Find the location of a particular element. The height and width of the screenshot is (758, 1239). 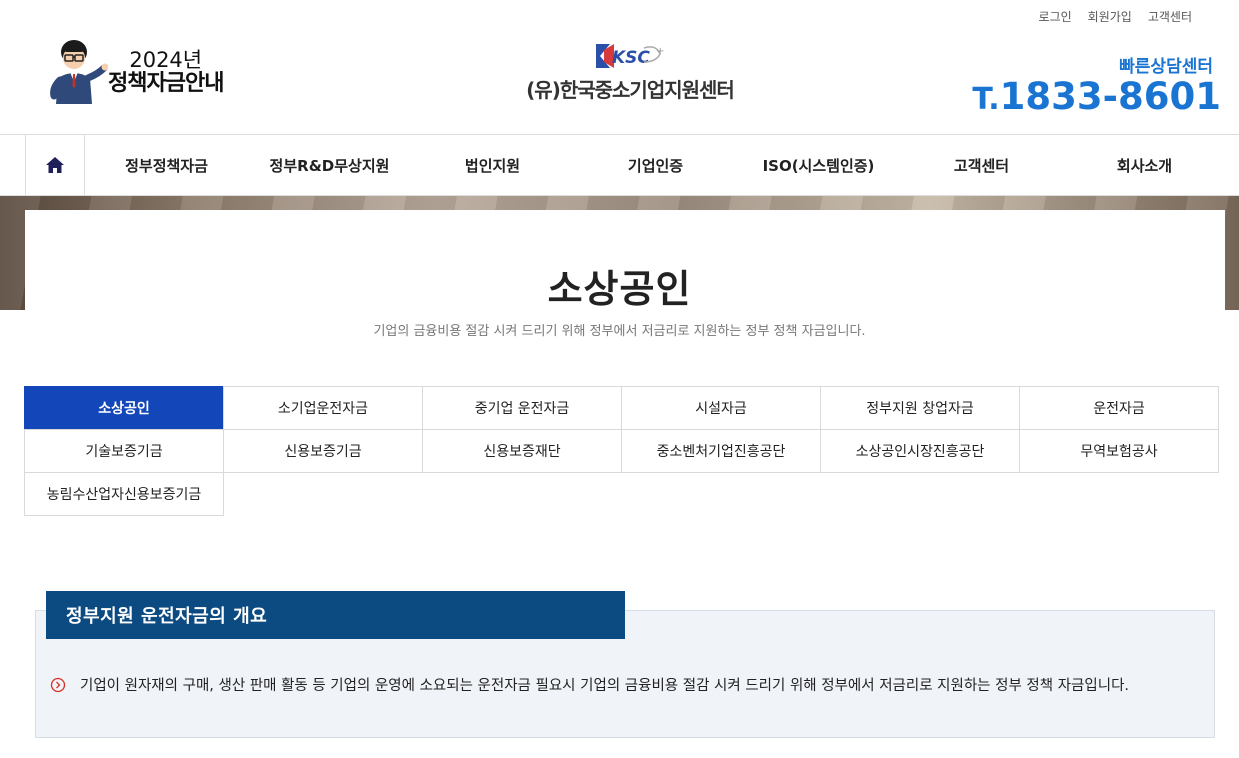

ksc-logo-icon: KSC + is located at coordinates (630, 56).